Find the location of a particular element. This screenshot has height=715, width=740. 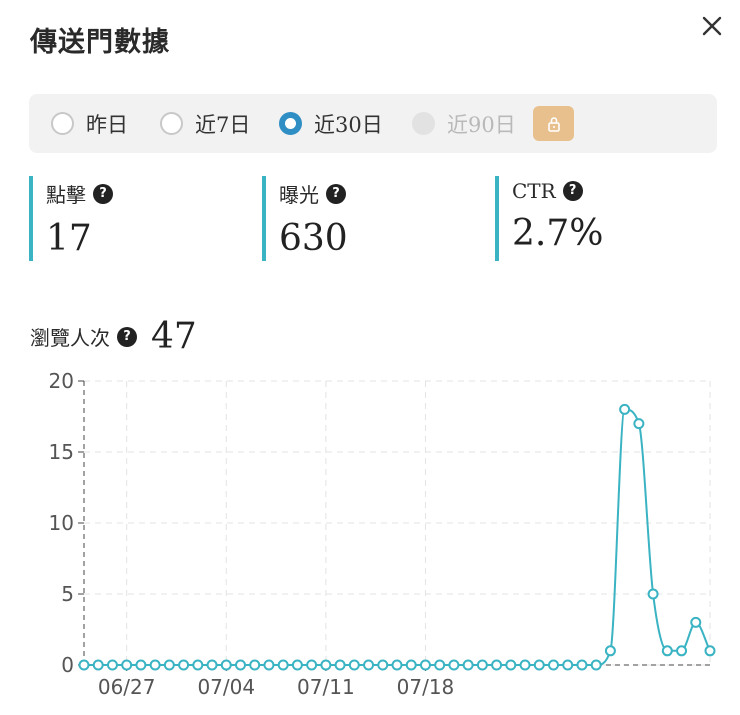

page-views-summary: 瀏覽人次 ? 47 is located at coordinates (113, 336).